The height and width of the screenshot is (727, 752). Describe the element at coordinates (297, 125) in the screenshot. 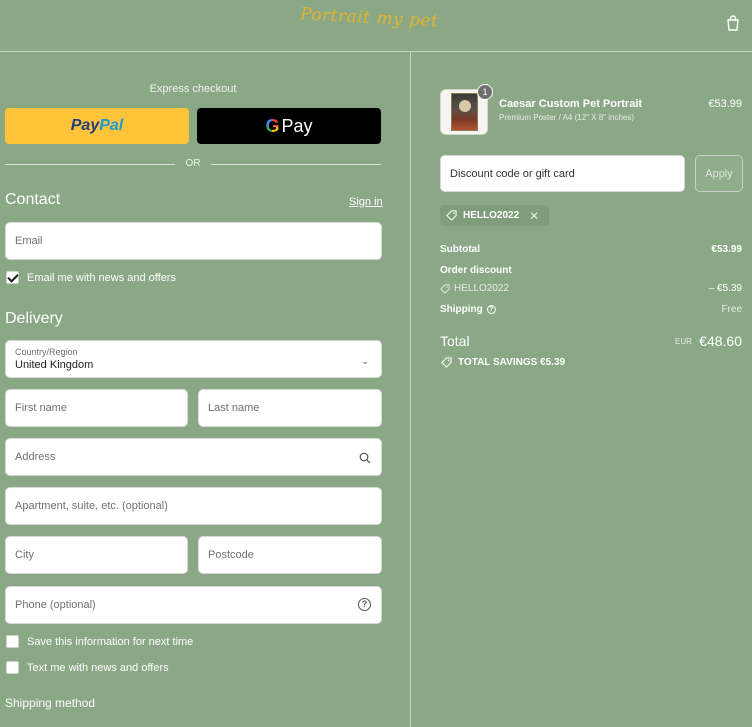

I see `google-pay-label: Pay` at that location.